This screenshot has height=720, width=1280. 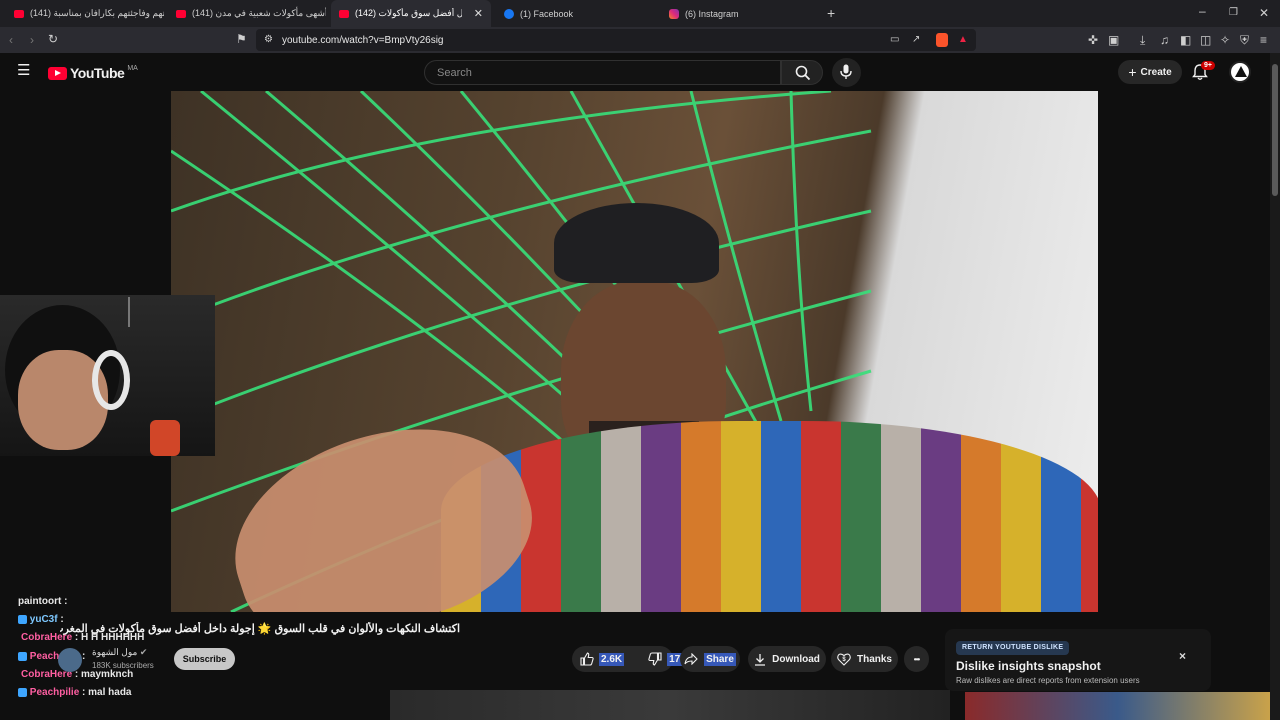 I want to click on download-button: Download, so click(x=787, y=659).